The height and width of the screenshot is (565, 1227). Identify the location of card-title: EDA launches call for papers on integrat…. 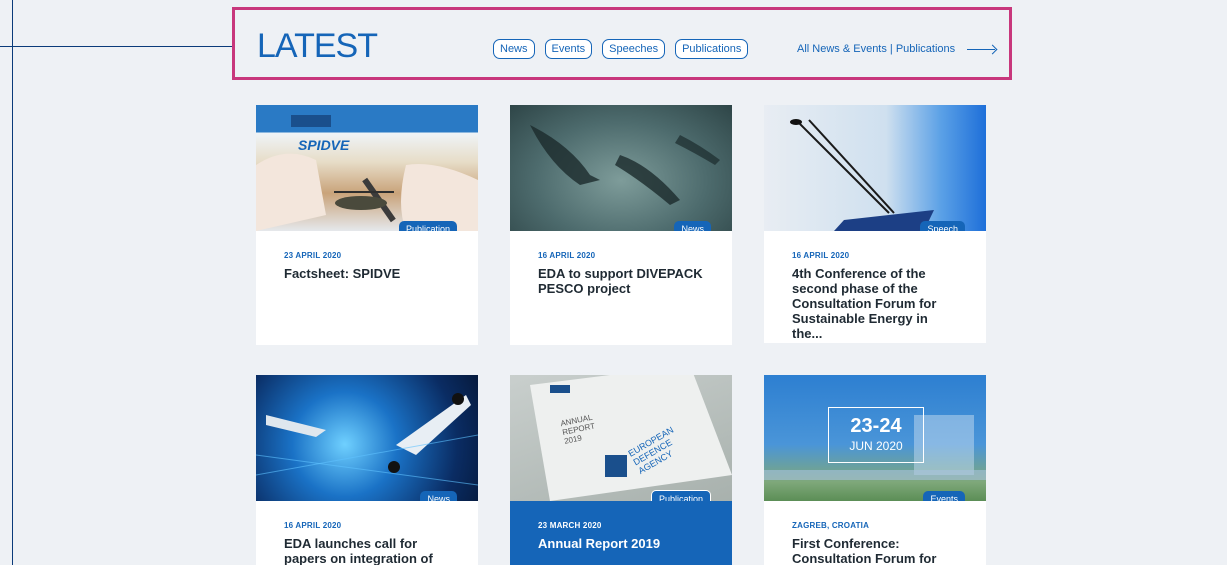
(358, 550).